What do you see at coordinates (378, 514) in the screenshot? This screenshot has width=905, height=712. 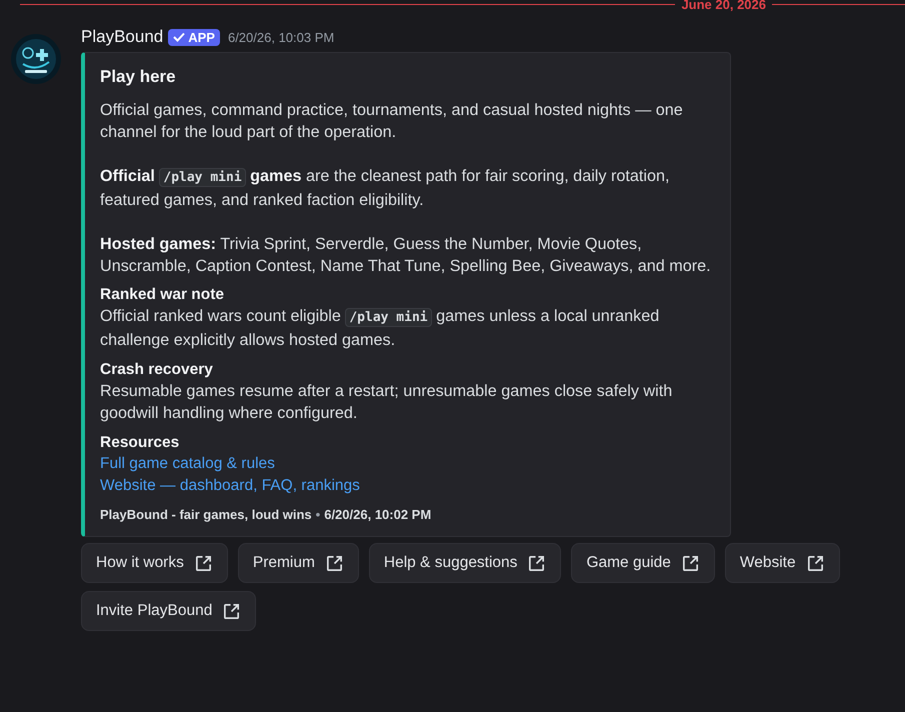 I see `footer-timestamp: 6/20/26, 10:02 PM` at bounding box center [378, 514].